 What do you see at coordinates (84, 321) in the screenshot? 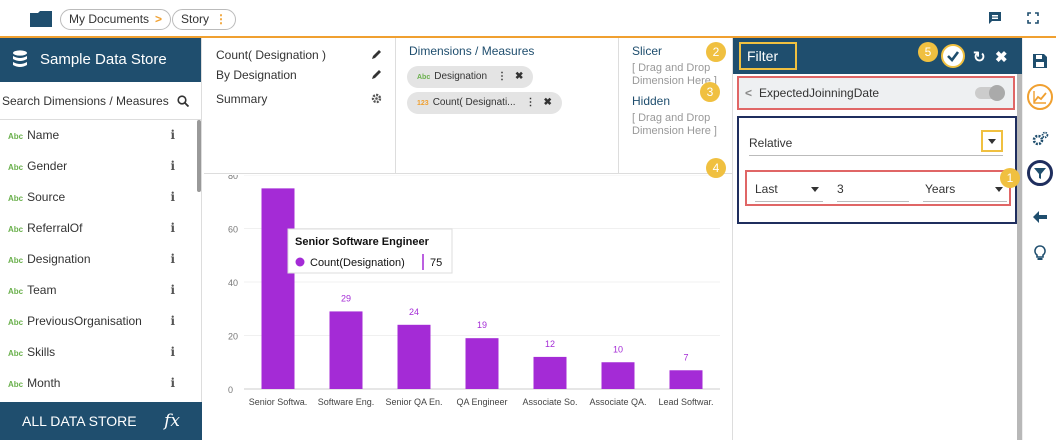
I see `field-label: PreviousOrganisation` at bounding box center [84, 321].